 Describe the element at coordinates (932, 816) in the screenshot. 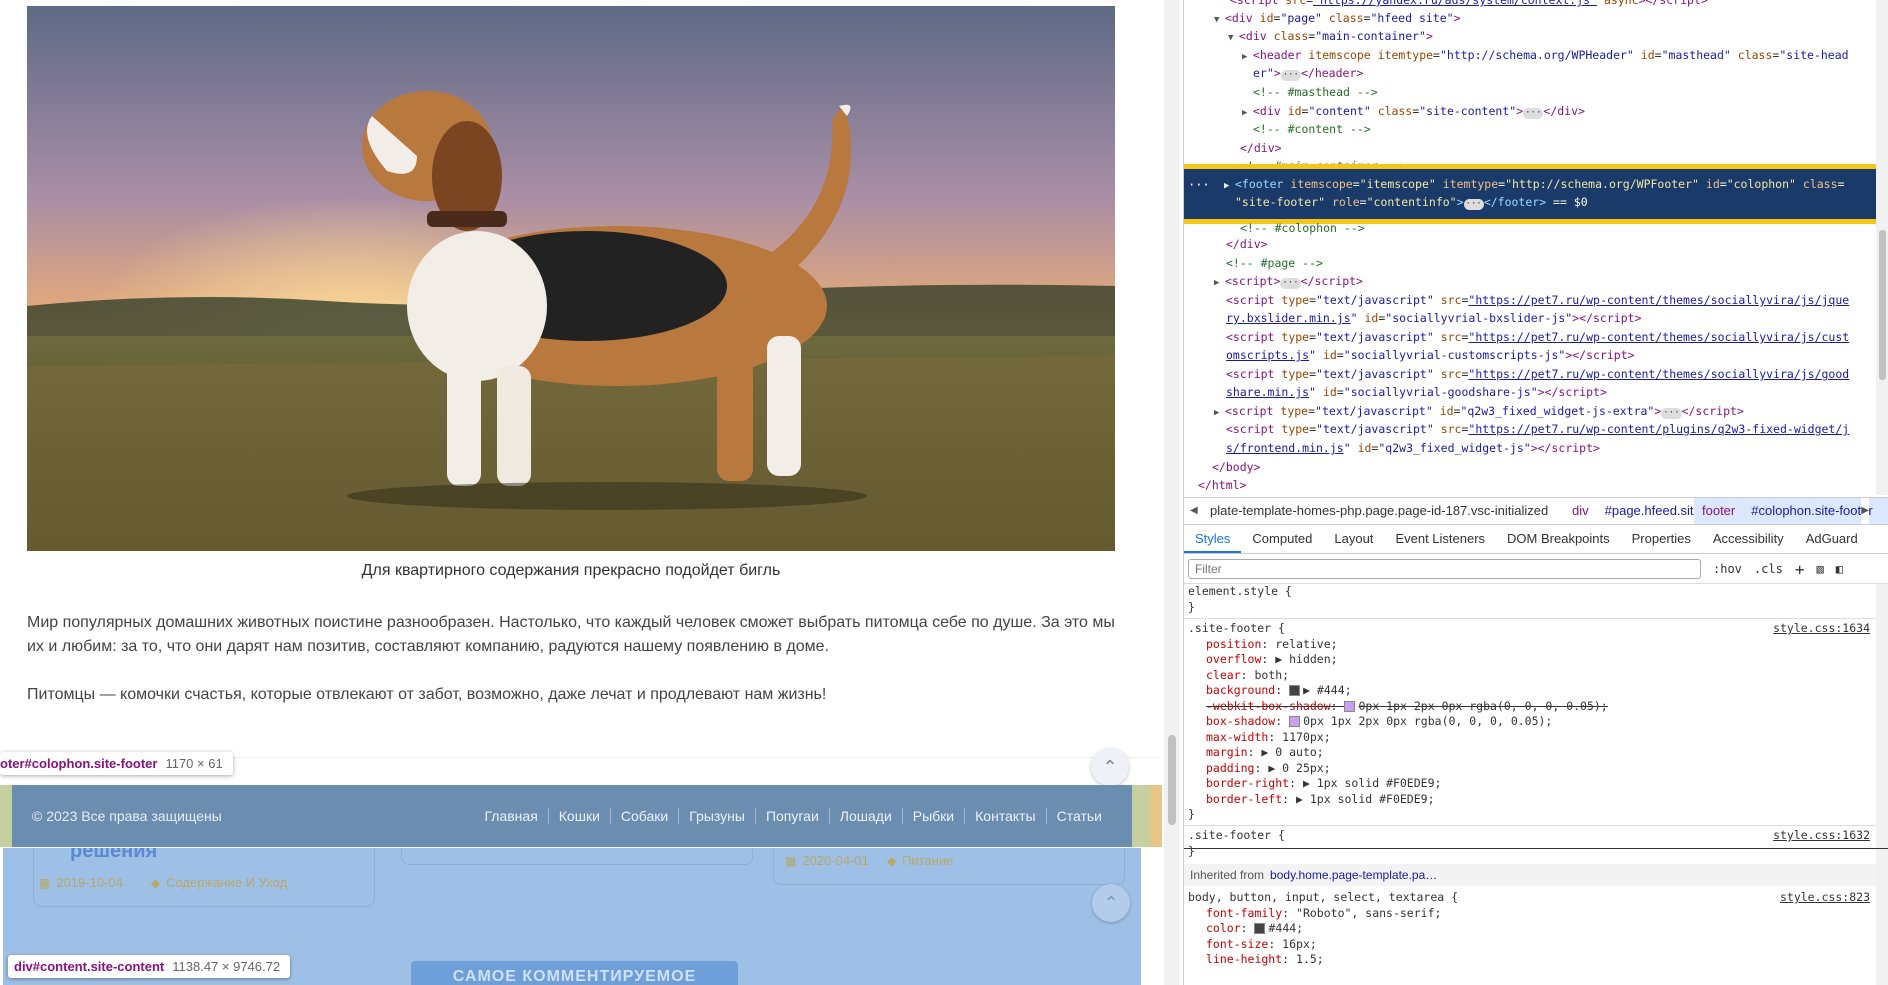

I see `footer-link-fish: Рыбки` at that location.